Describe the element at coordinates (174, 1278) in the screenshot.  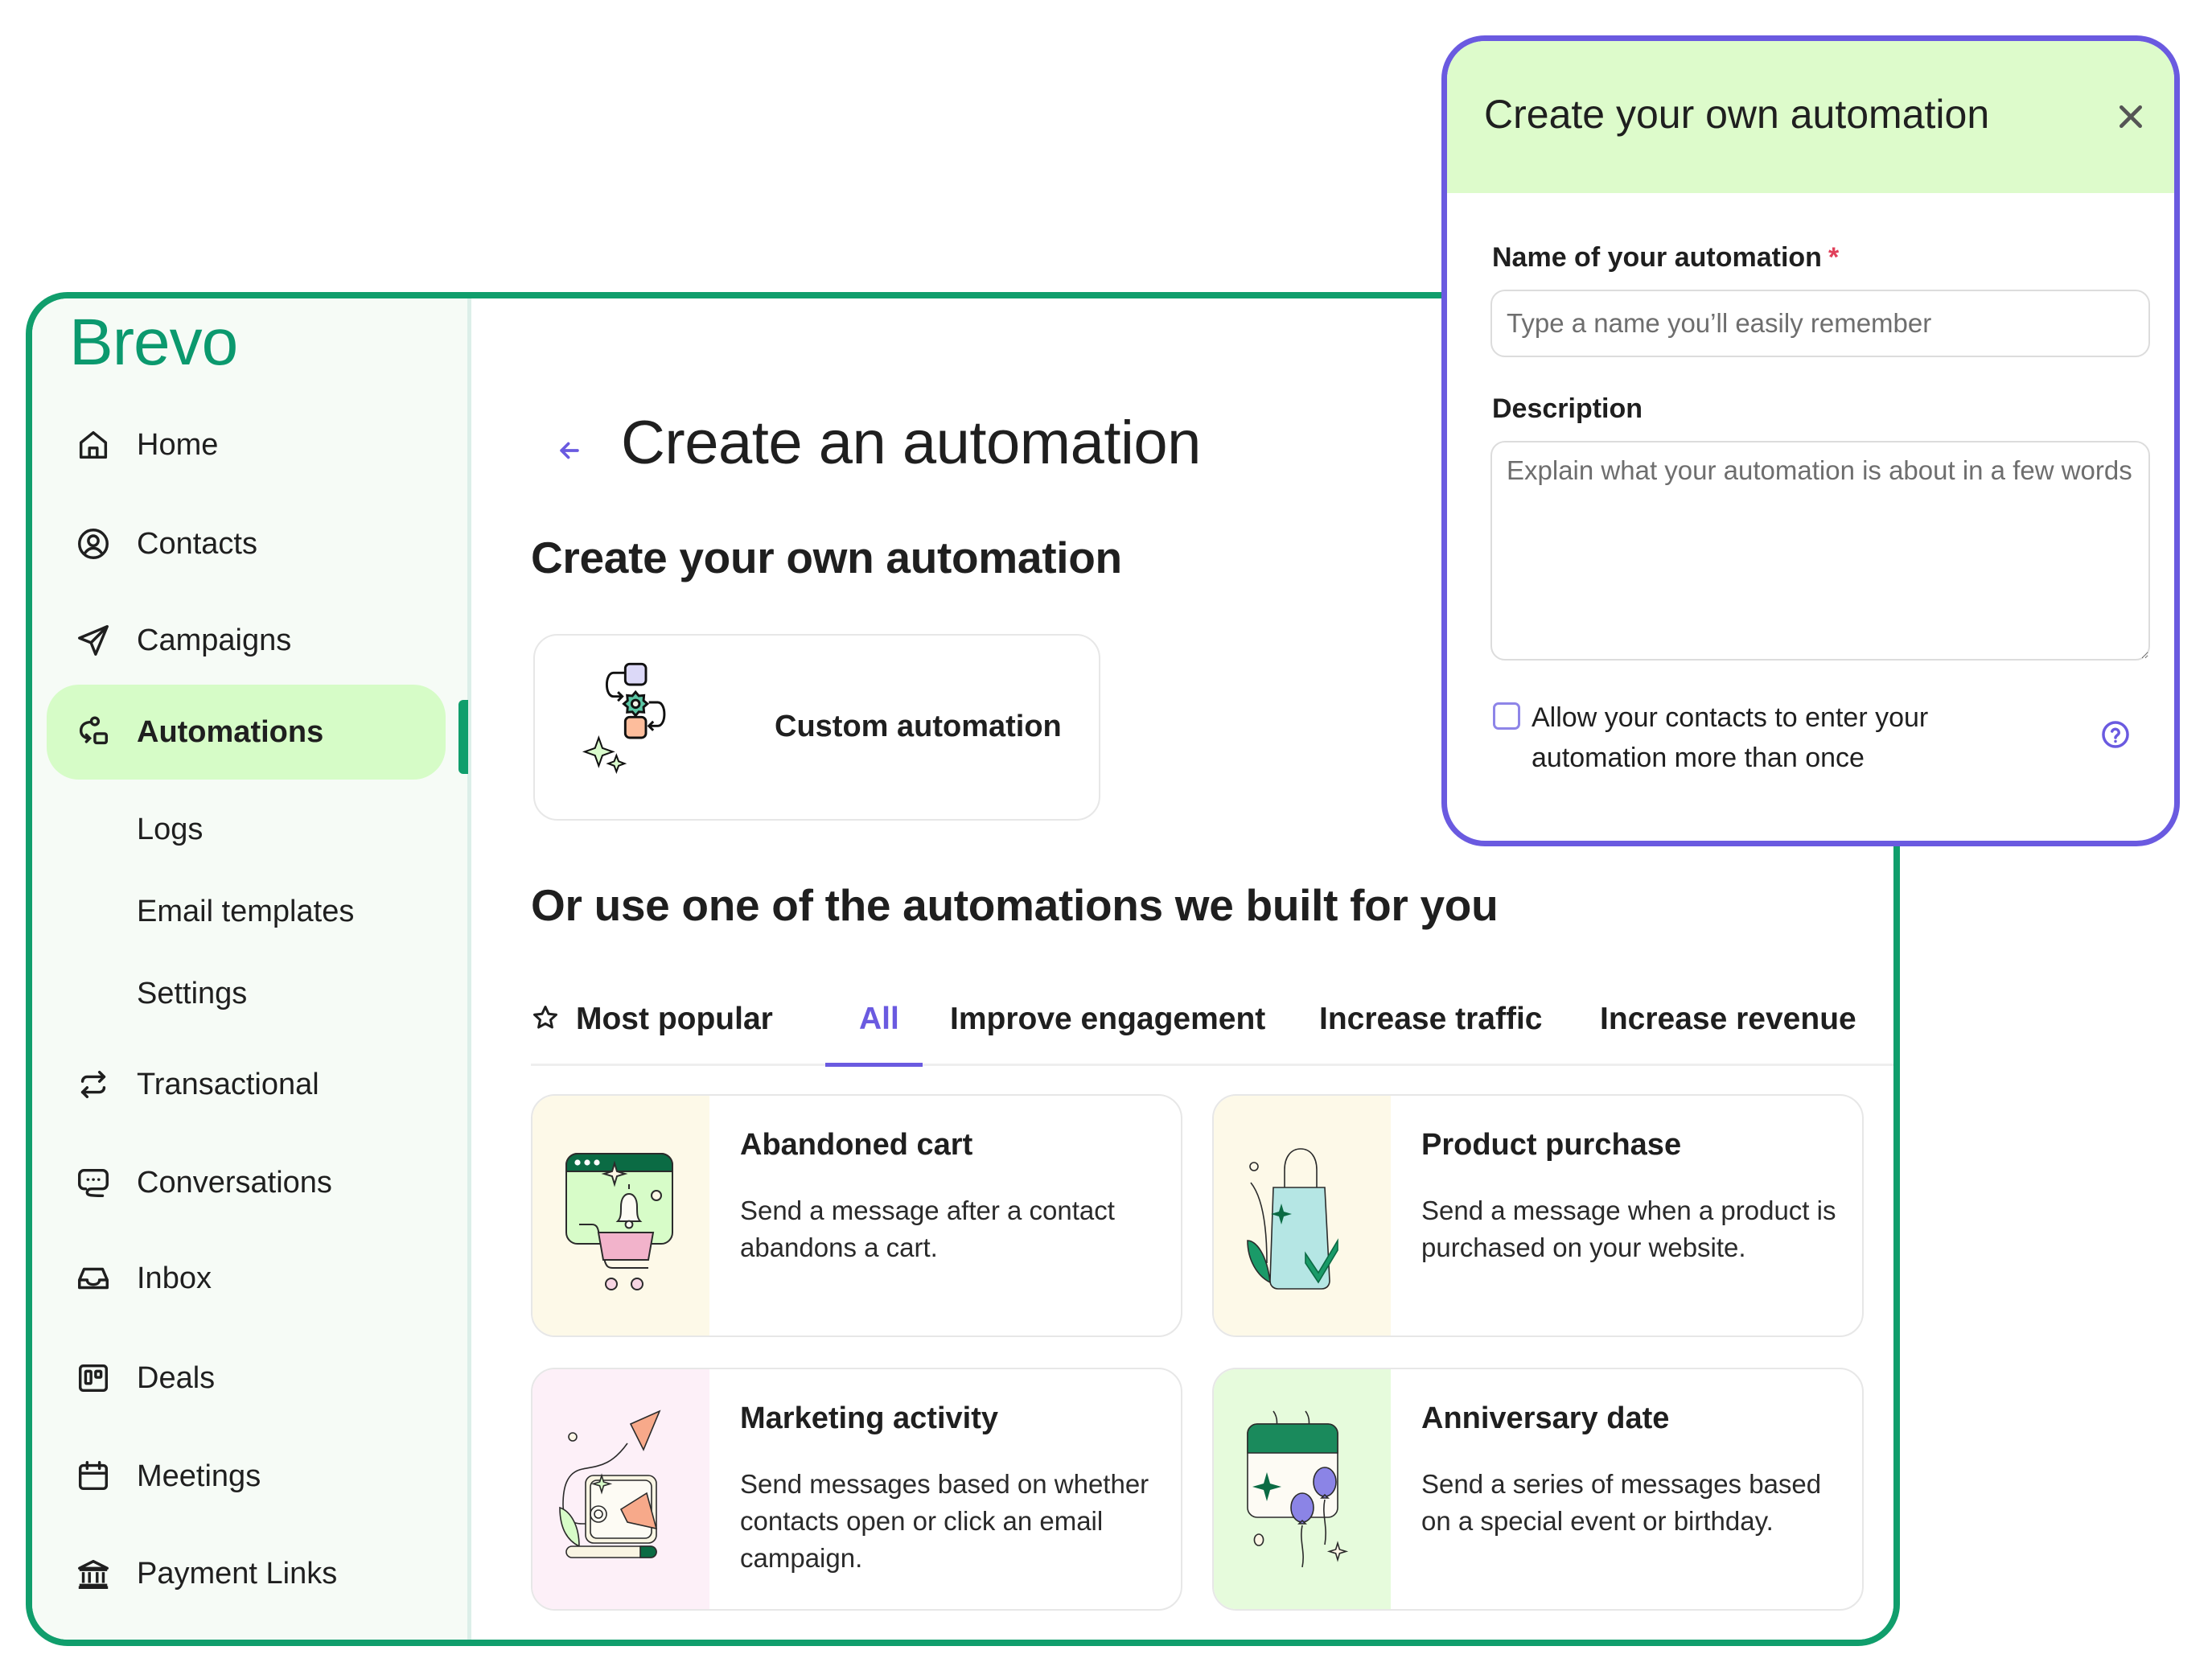
I see `sidebar-item-label: Inbox` at that location.